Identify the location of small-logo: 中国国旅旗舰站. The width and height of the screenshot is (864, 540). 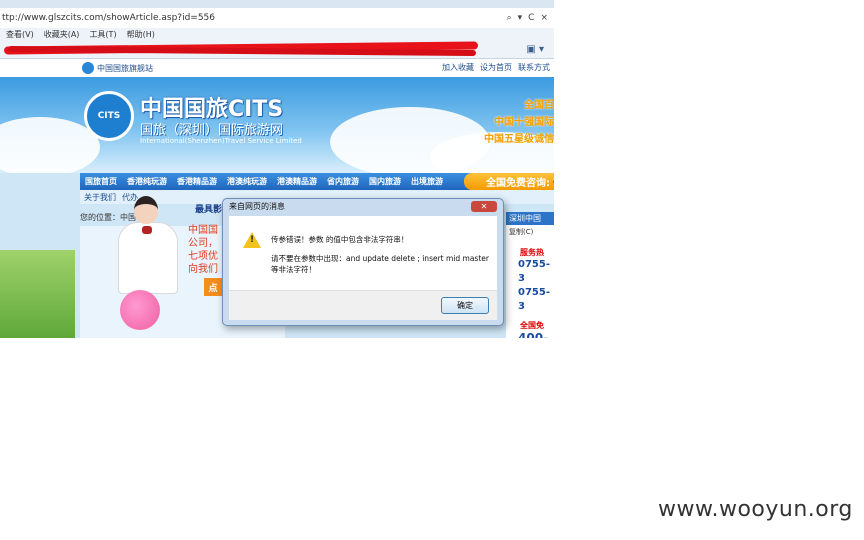
(117, 68).